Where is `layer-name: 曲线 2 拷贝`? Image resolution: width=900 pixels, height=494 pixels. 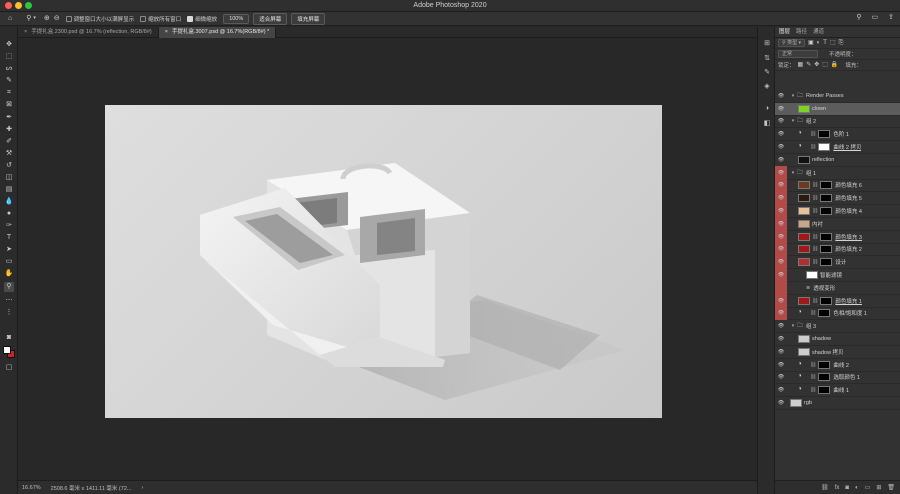
layer-name: 曲线 2 拷贝 is located at coordinates (847, 147).